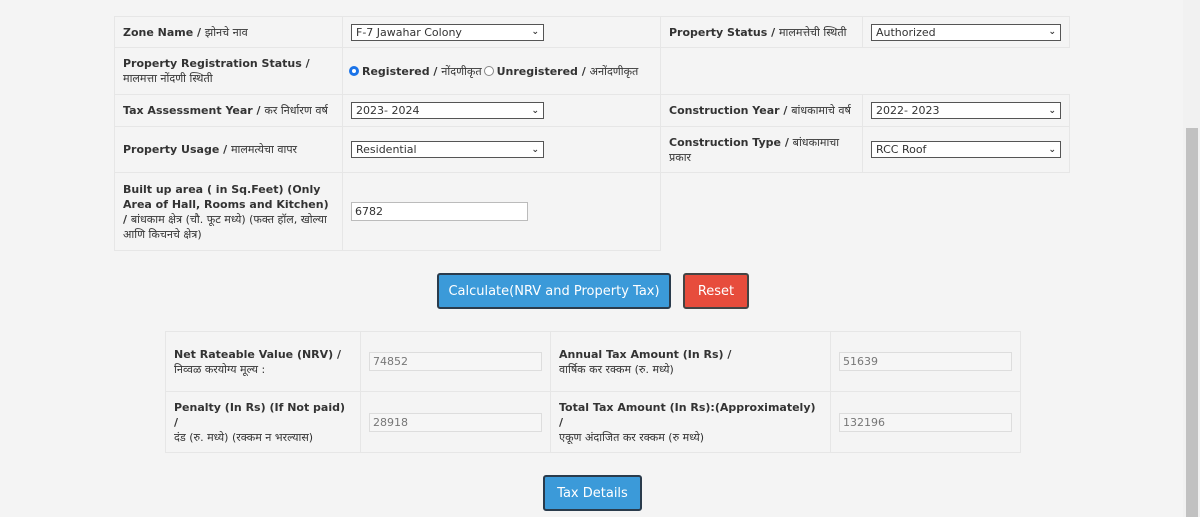  I want to click on nrv-cell: 74852, so click(455, 361).